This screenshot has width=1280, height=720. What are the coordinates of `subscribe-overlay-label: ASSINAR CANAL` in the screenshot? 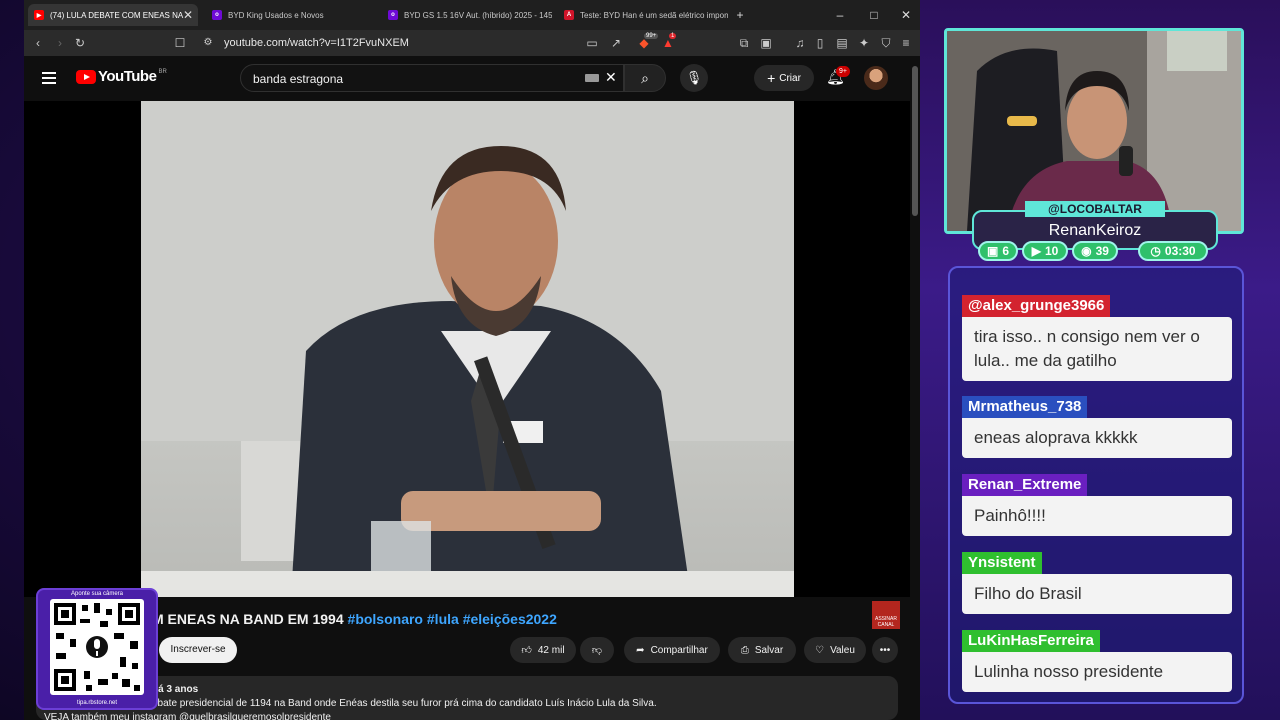 It's located at (886, 622).